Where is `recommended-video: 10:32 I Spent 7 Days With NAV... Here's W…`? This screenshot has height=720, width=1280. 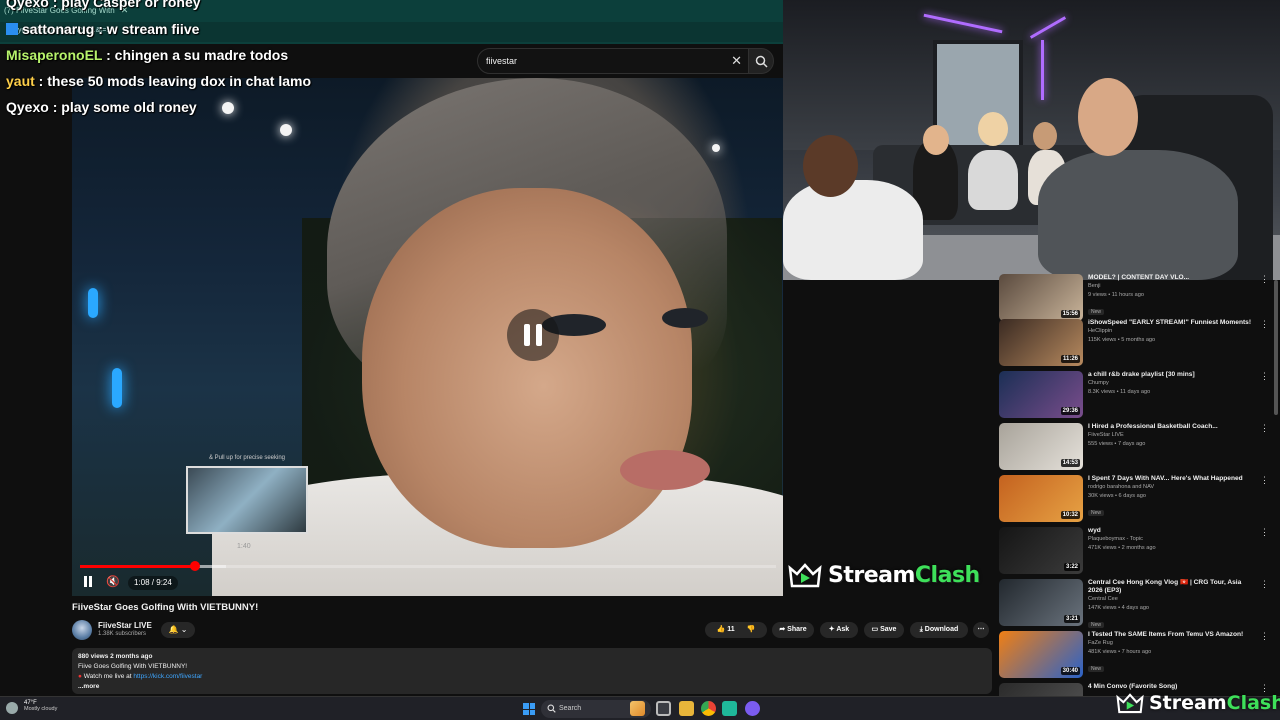
recommended-video: 10:32 I Spent 7 Days With NAV... Here's W… is located at coordinates (1134, 500).